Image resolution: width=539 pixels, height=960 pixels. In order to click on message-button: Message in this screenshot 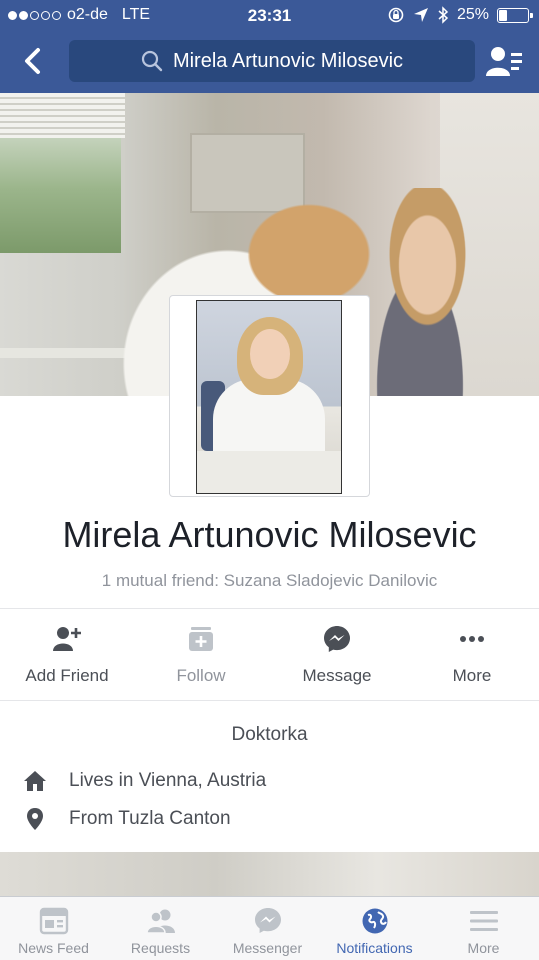, I will do `click(337, 655)`.